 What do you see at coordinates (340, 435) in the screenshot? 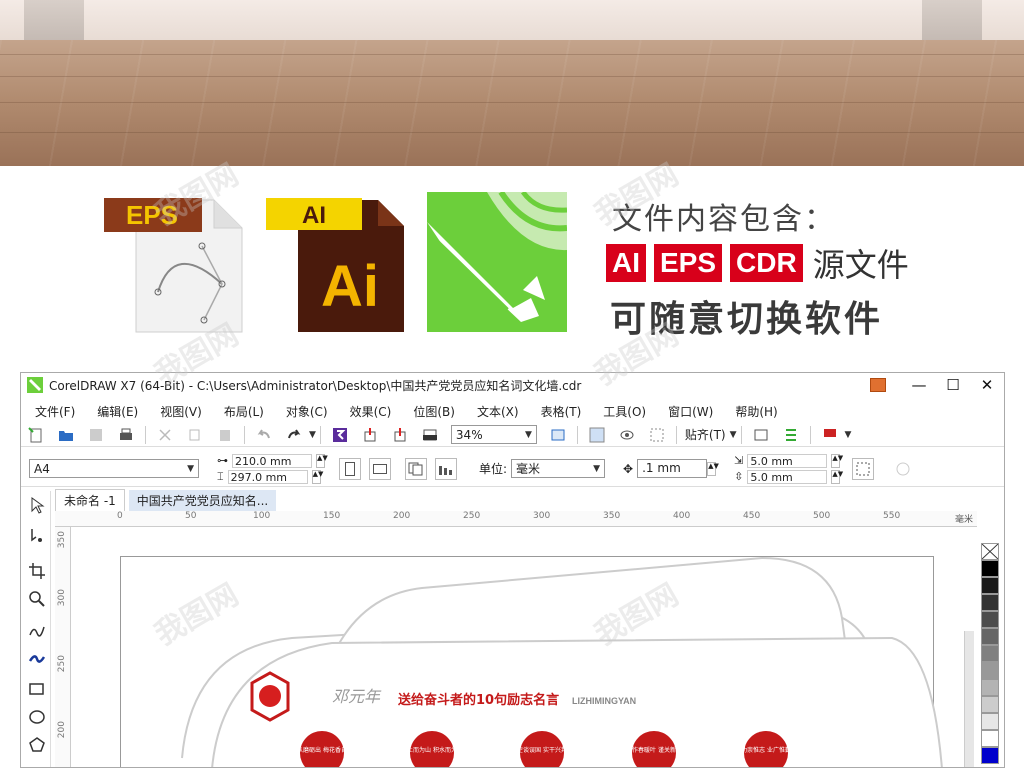
I see `search-content-icon` at bounding box center [340, 435].